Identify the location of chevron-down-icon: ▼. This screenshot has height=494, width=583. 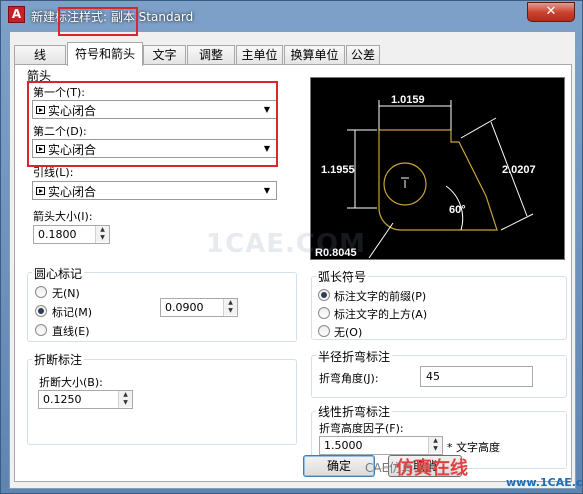
(267, 190).